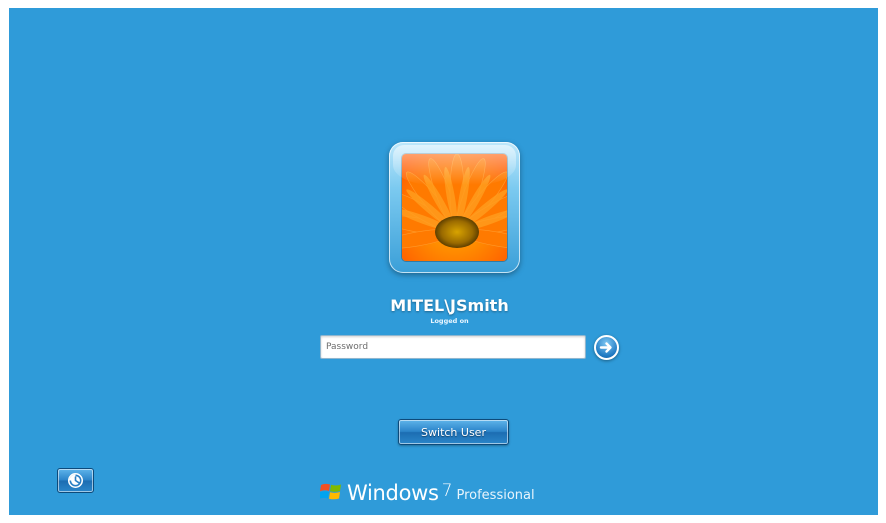 This screenshot has width=886, height=523. I want to click on user-avatar, so click(454, 207).